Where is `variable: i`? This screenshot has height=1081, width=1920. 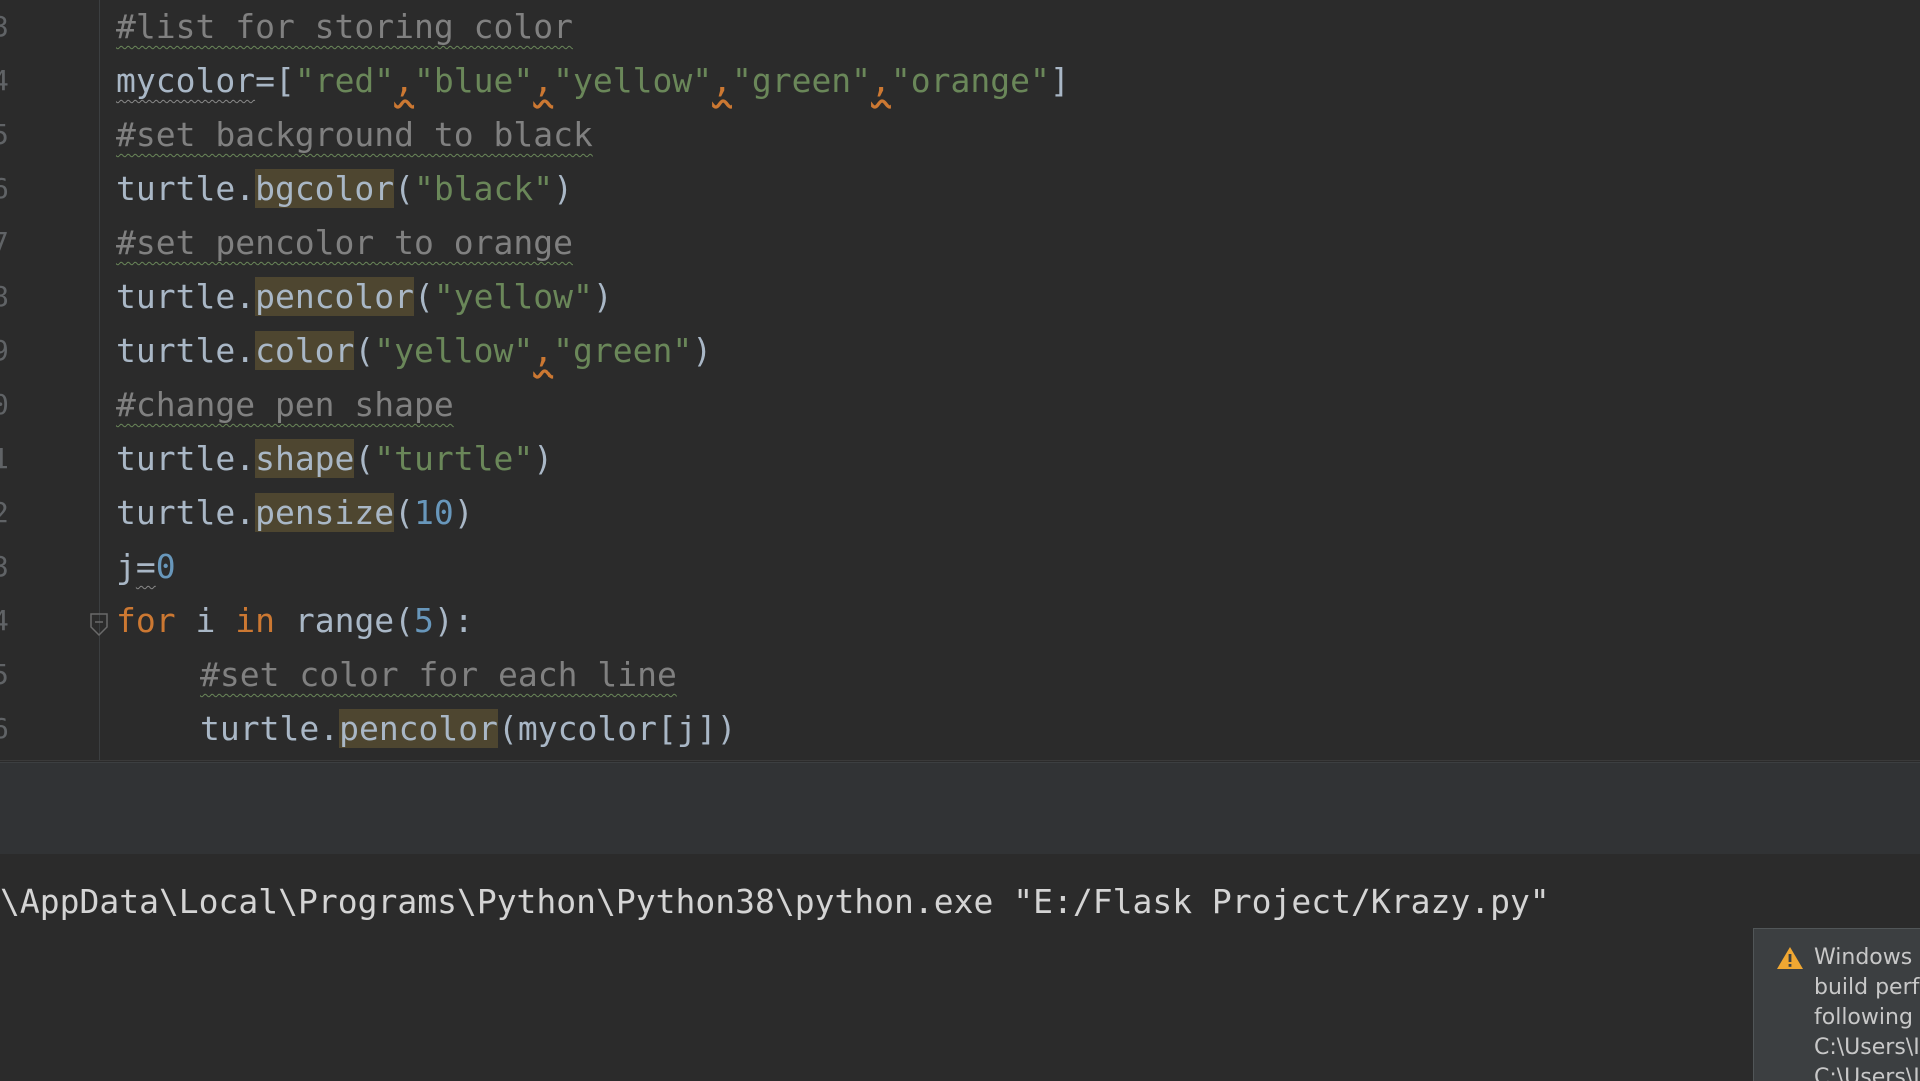 variable: i is located at coordinates (205, 620).